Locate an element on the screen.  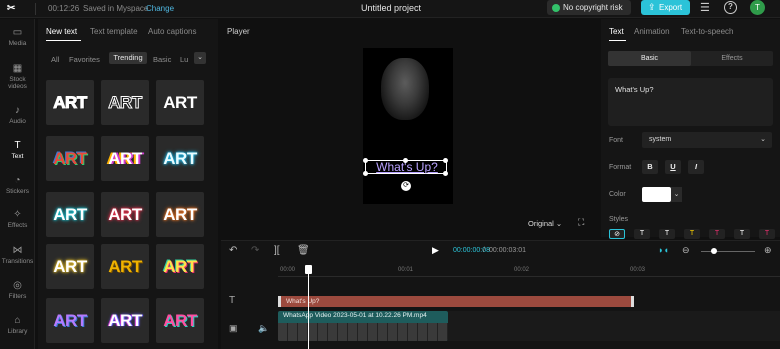
change-link: Change is located at coordinates (160, 8).